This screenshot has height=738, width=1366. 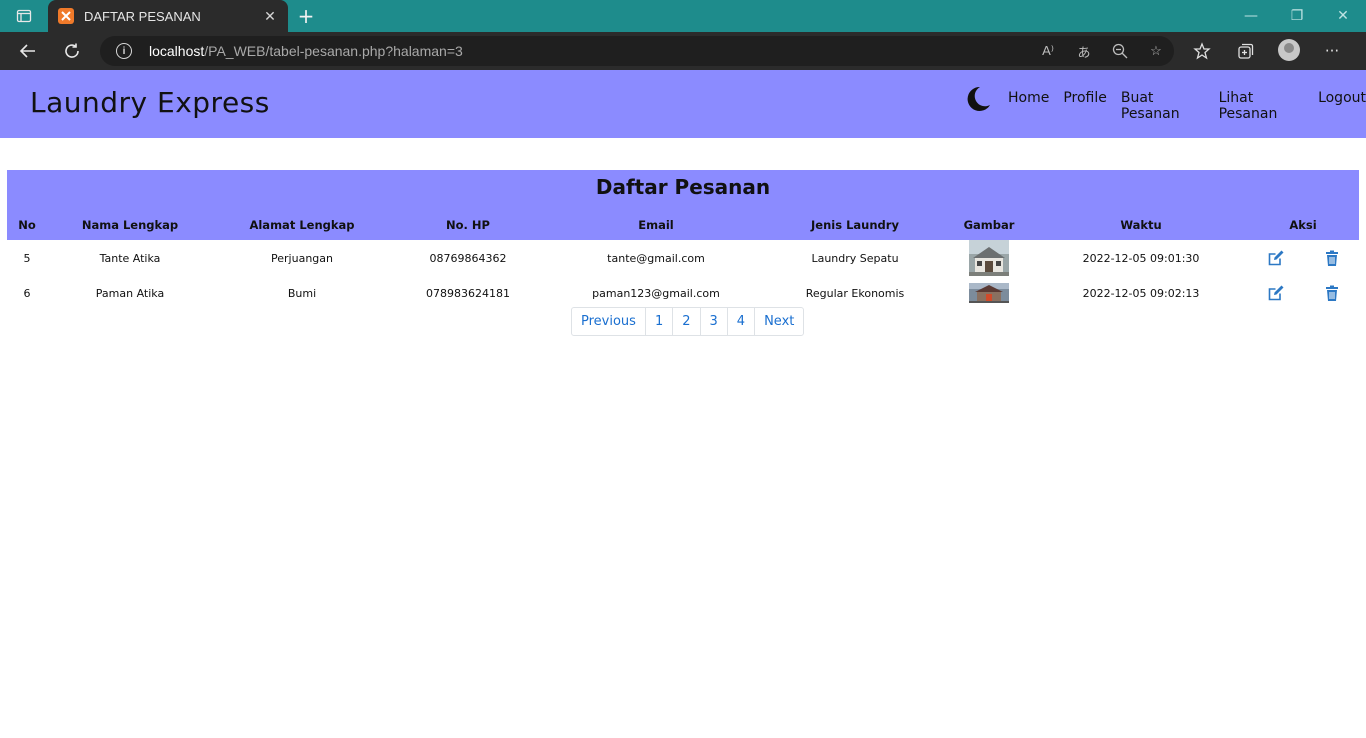 I want to click on back-arrow-icon, so click(x=28, y=51).